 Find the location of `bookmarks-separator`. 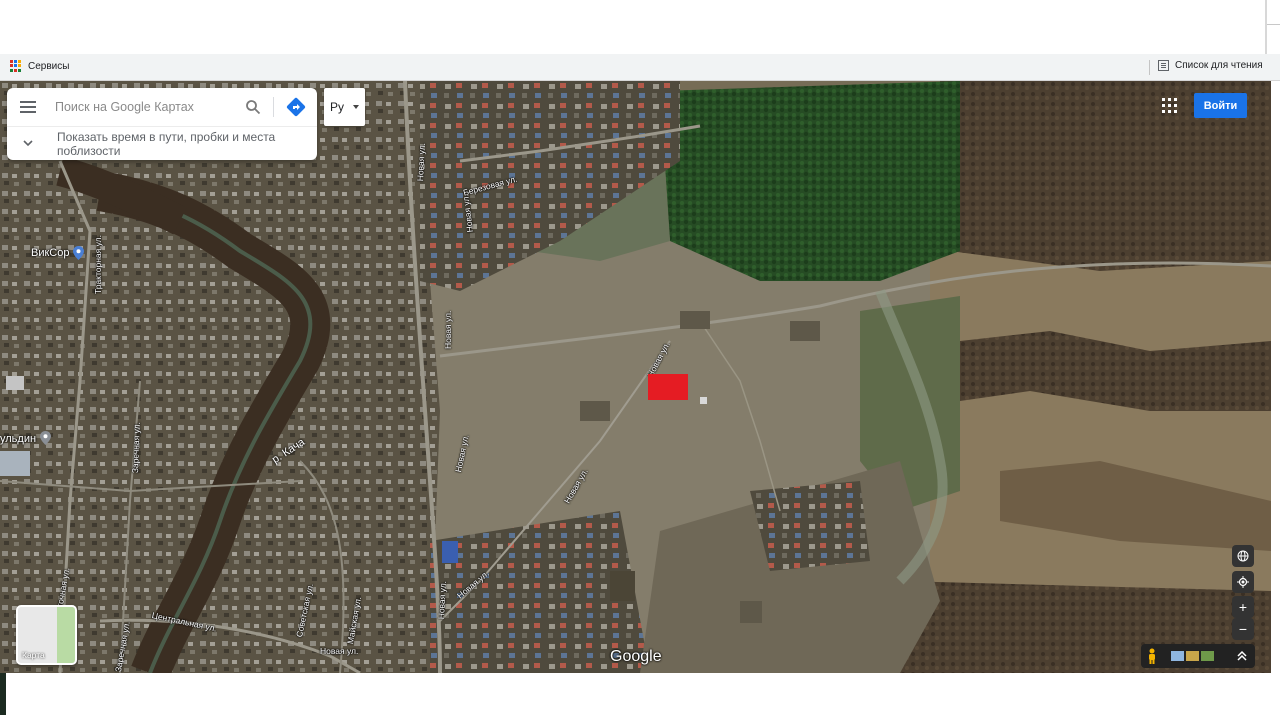

bookmarks-separator is located at coordinates (1149, 67).